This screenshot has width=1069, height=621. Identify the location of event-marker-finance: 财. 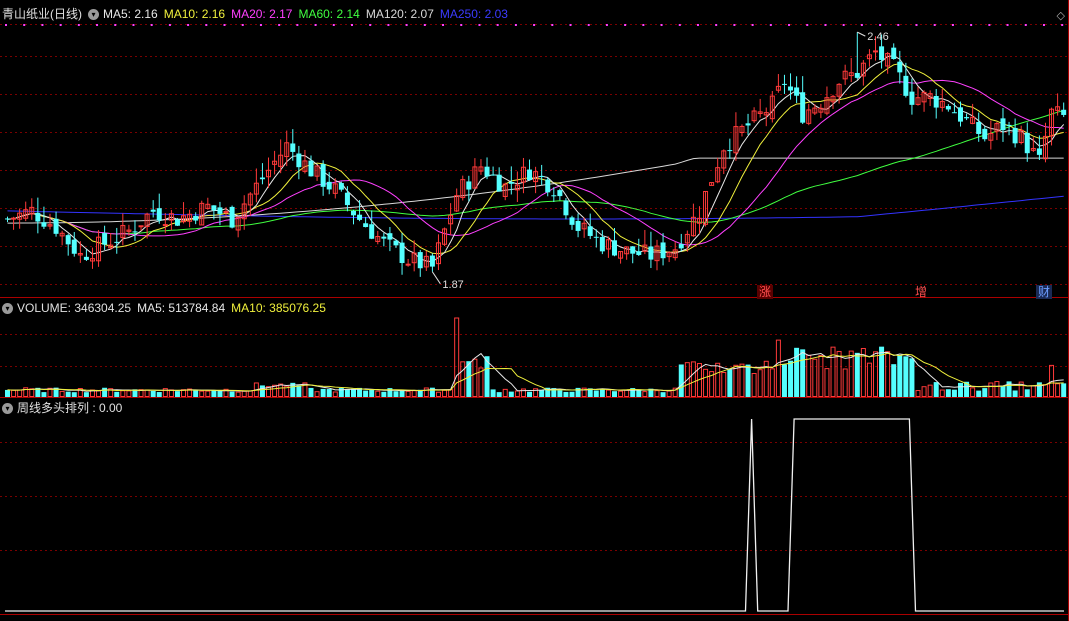
(1044, 292).